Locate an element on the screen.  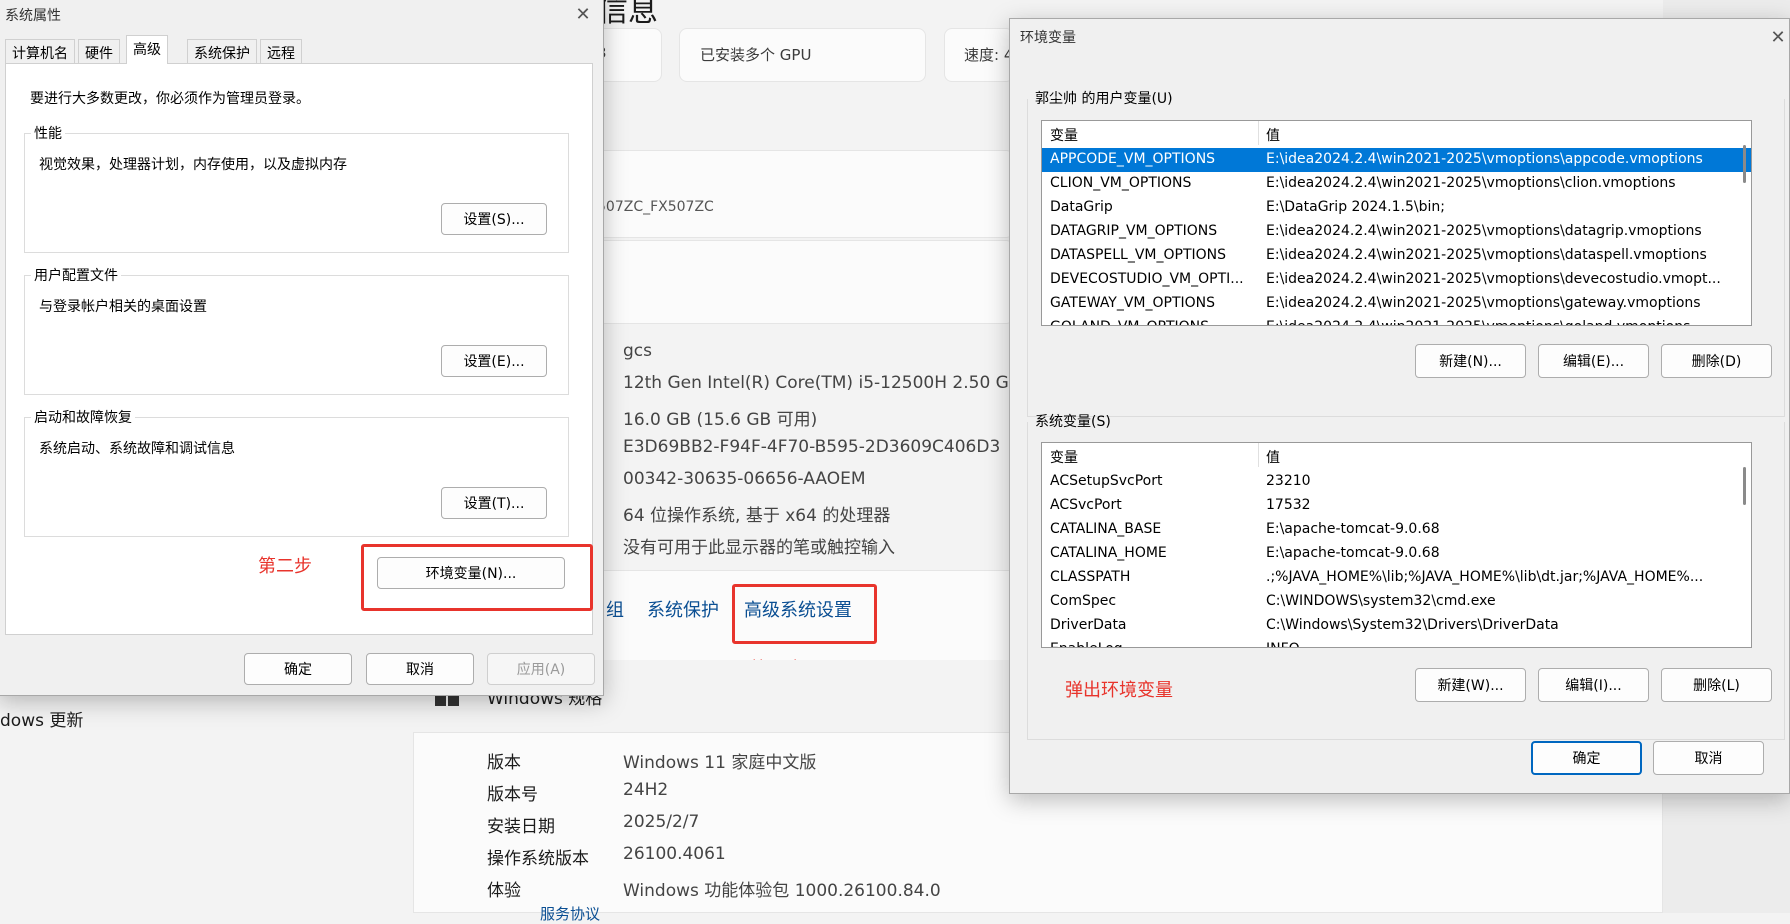
spec-value: gcs is located at coordinates (637, 351).